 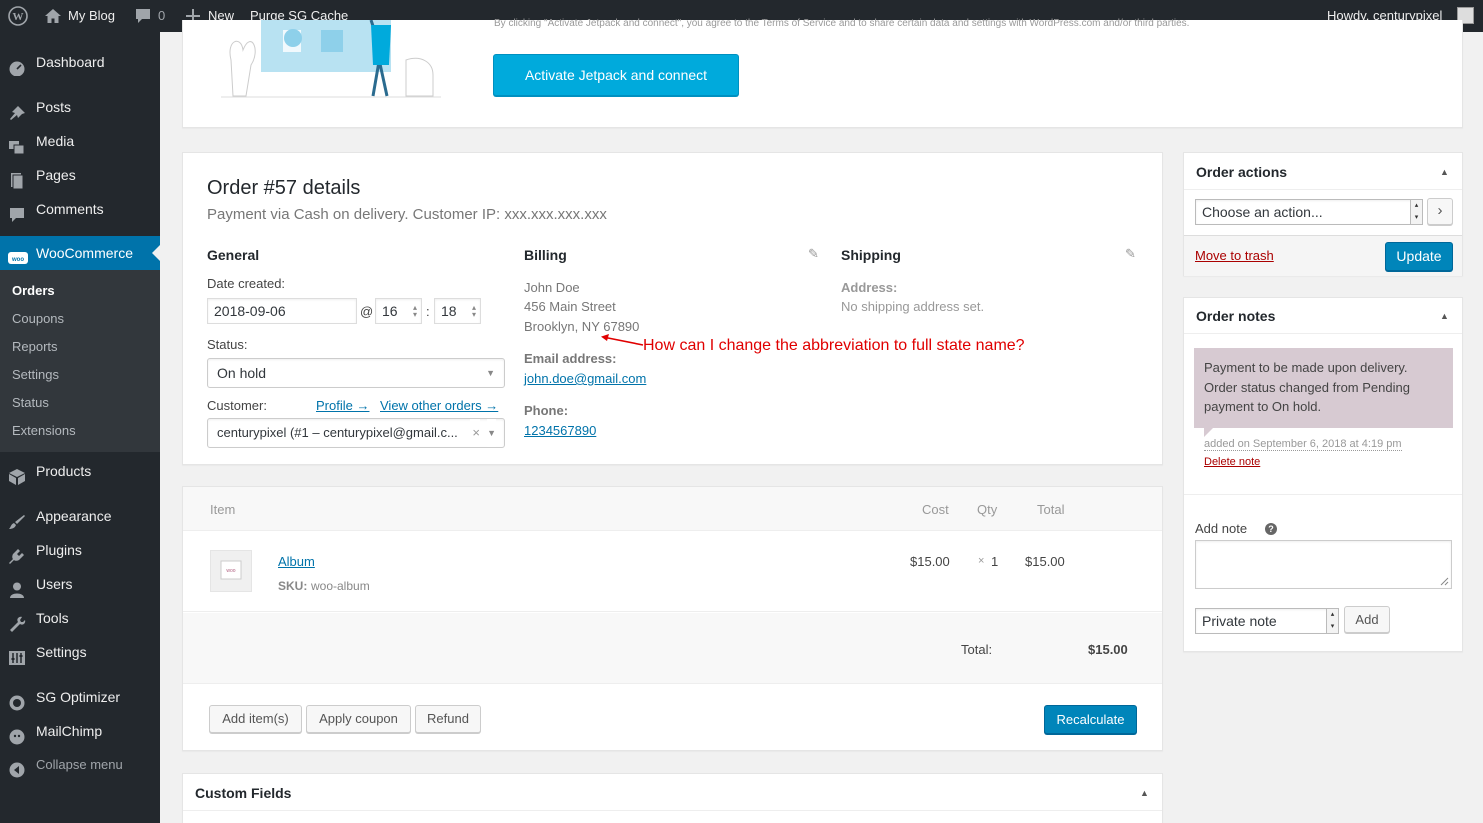 What do you see at coordinates (570, 358) in the screenshot?
I see `email-label: Email address:` at bounding box center [570, 358].